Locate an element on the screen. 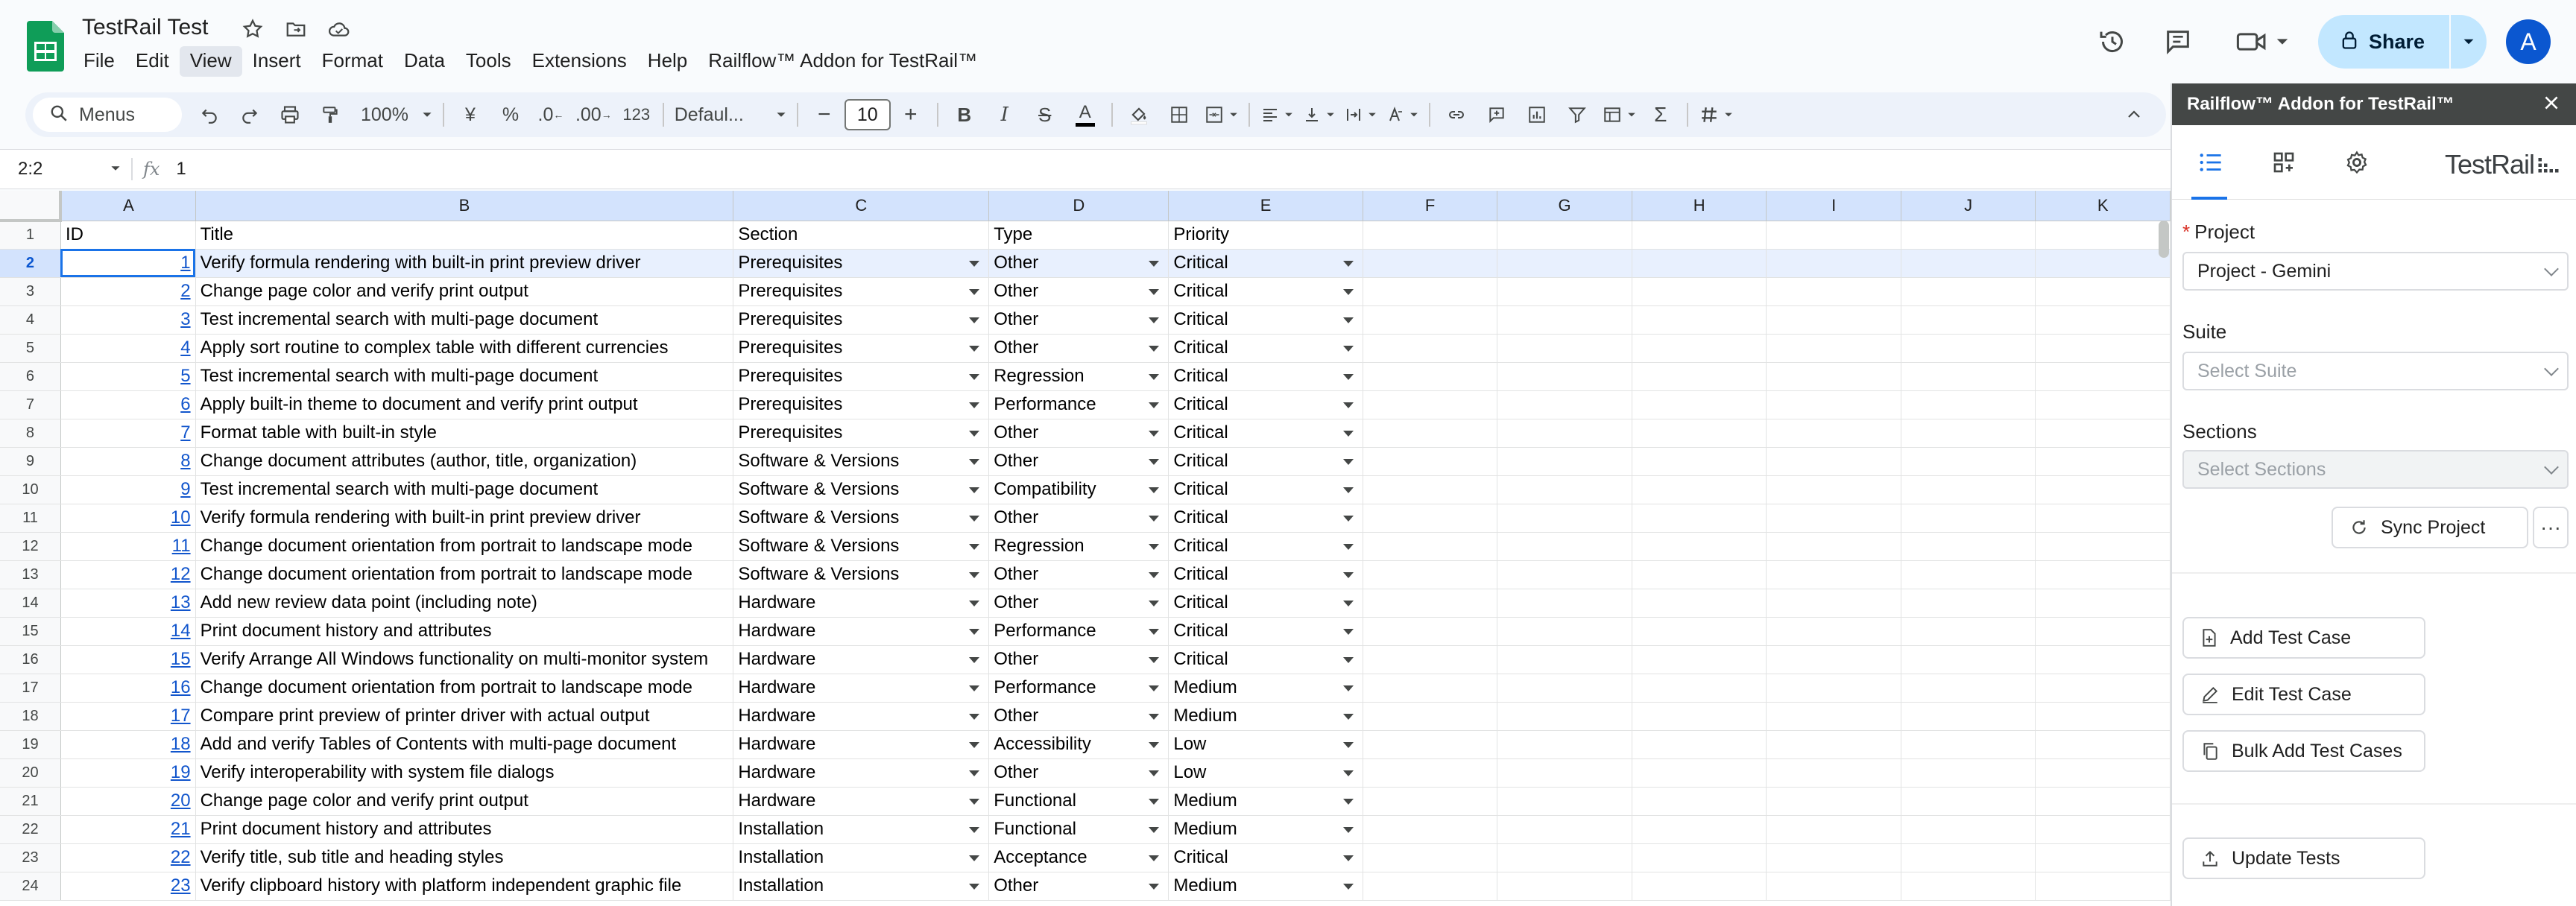  id-link: 4 is located at coordinates (185, 348).